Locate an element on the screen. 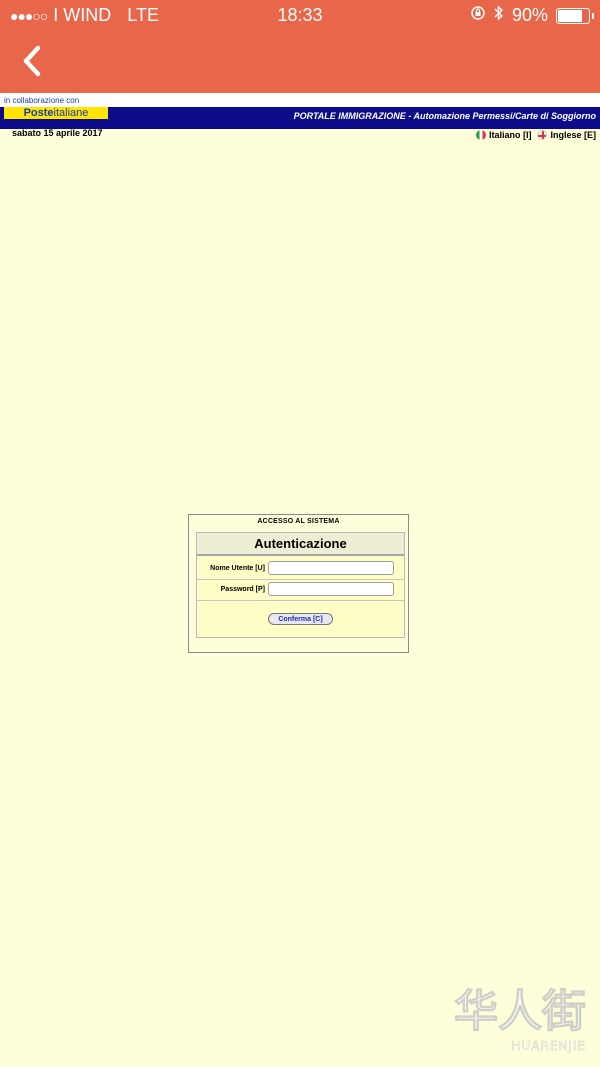  italy-flag-icon is located at coordinates (480, 135).